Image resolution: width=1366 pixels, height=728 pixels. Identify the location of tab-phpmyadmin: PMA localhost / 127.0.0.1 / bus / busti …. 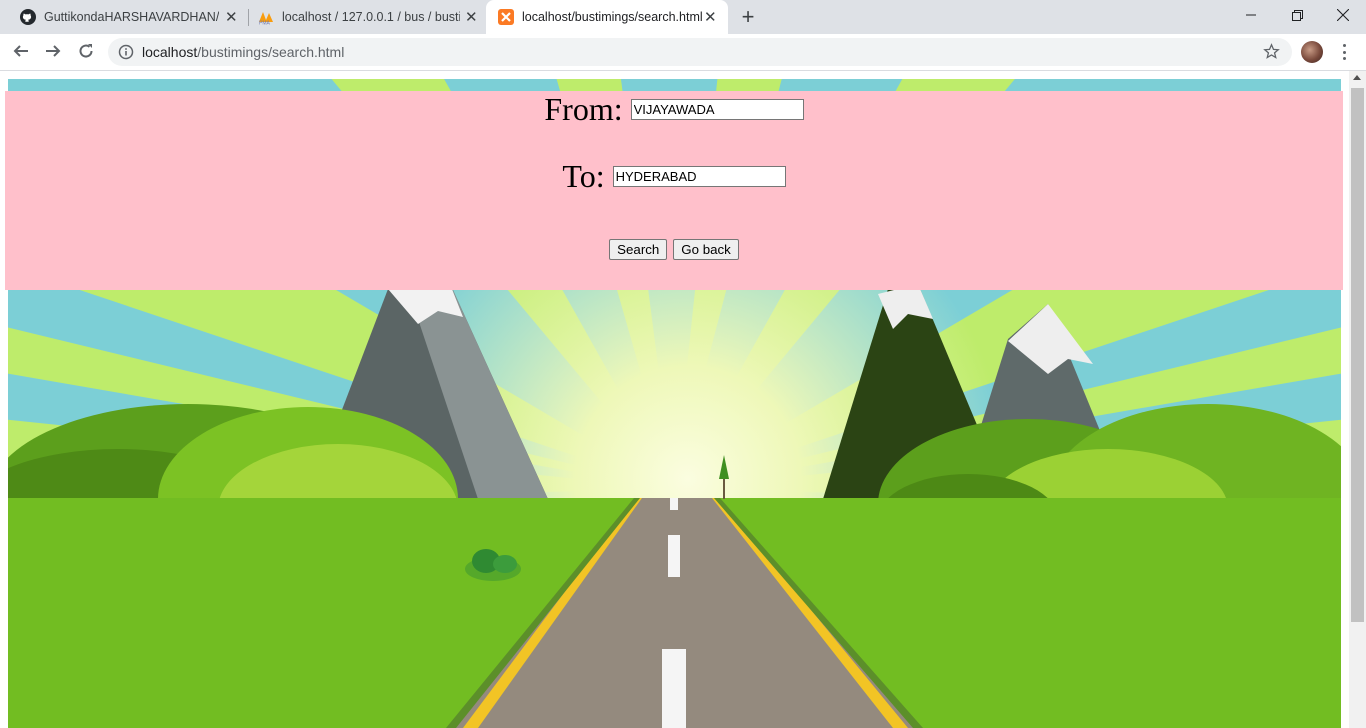
(362, 17).